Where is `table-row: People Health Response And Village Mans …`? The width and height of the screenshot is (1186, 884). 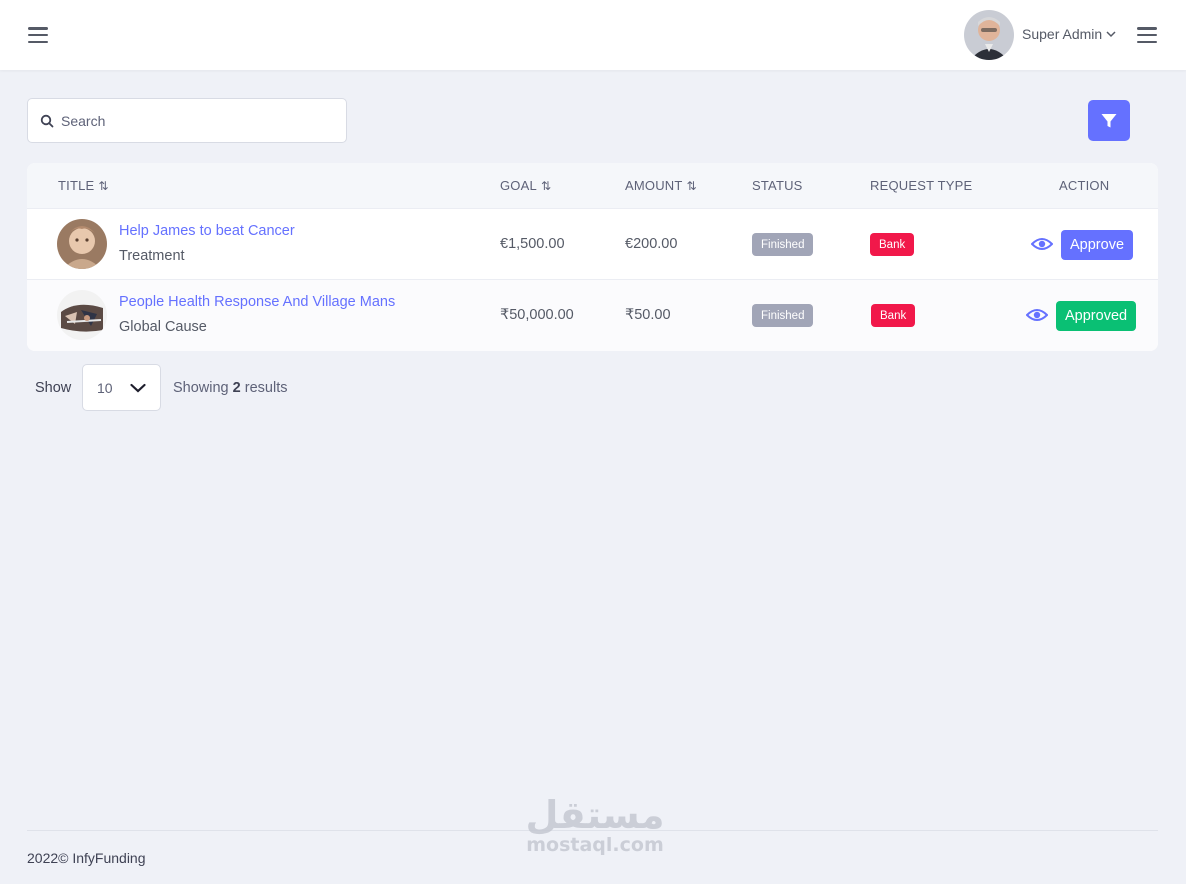 table-row: People Health Response And Village Mans … is located at coordinates (592, 315).